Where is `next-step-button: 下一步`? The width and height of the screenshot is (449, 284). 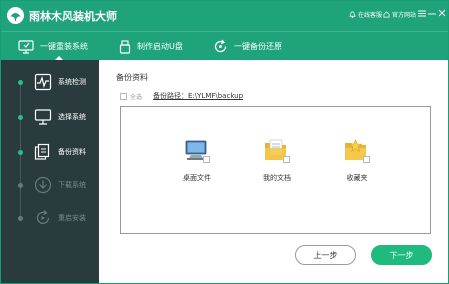
next-step-button: 下一步 is located at coordinates (401, 255).